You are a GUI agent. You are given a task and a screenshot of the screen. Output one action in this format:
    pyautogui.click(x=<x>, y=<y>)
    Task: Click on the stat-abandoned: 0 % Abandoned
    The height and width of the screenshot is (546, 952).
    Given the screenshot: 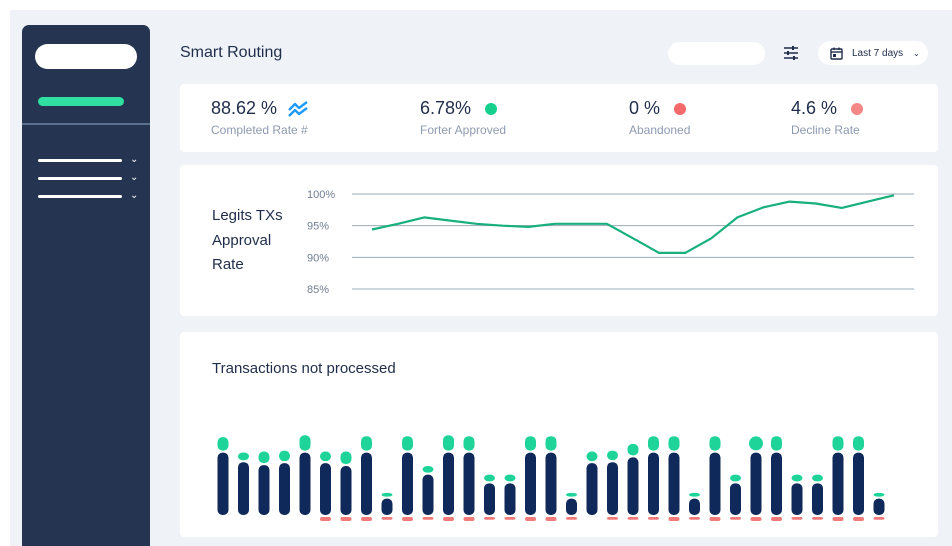 What is the action you would take?
    pyautogui.click(x=659, y=117)
    